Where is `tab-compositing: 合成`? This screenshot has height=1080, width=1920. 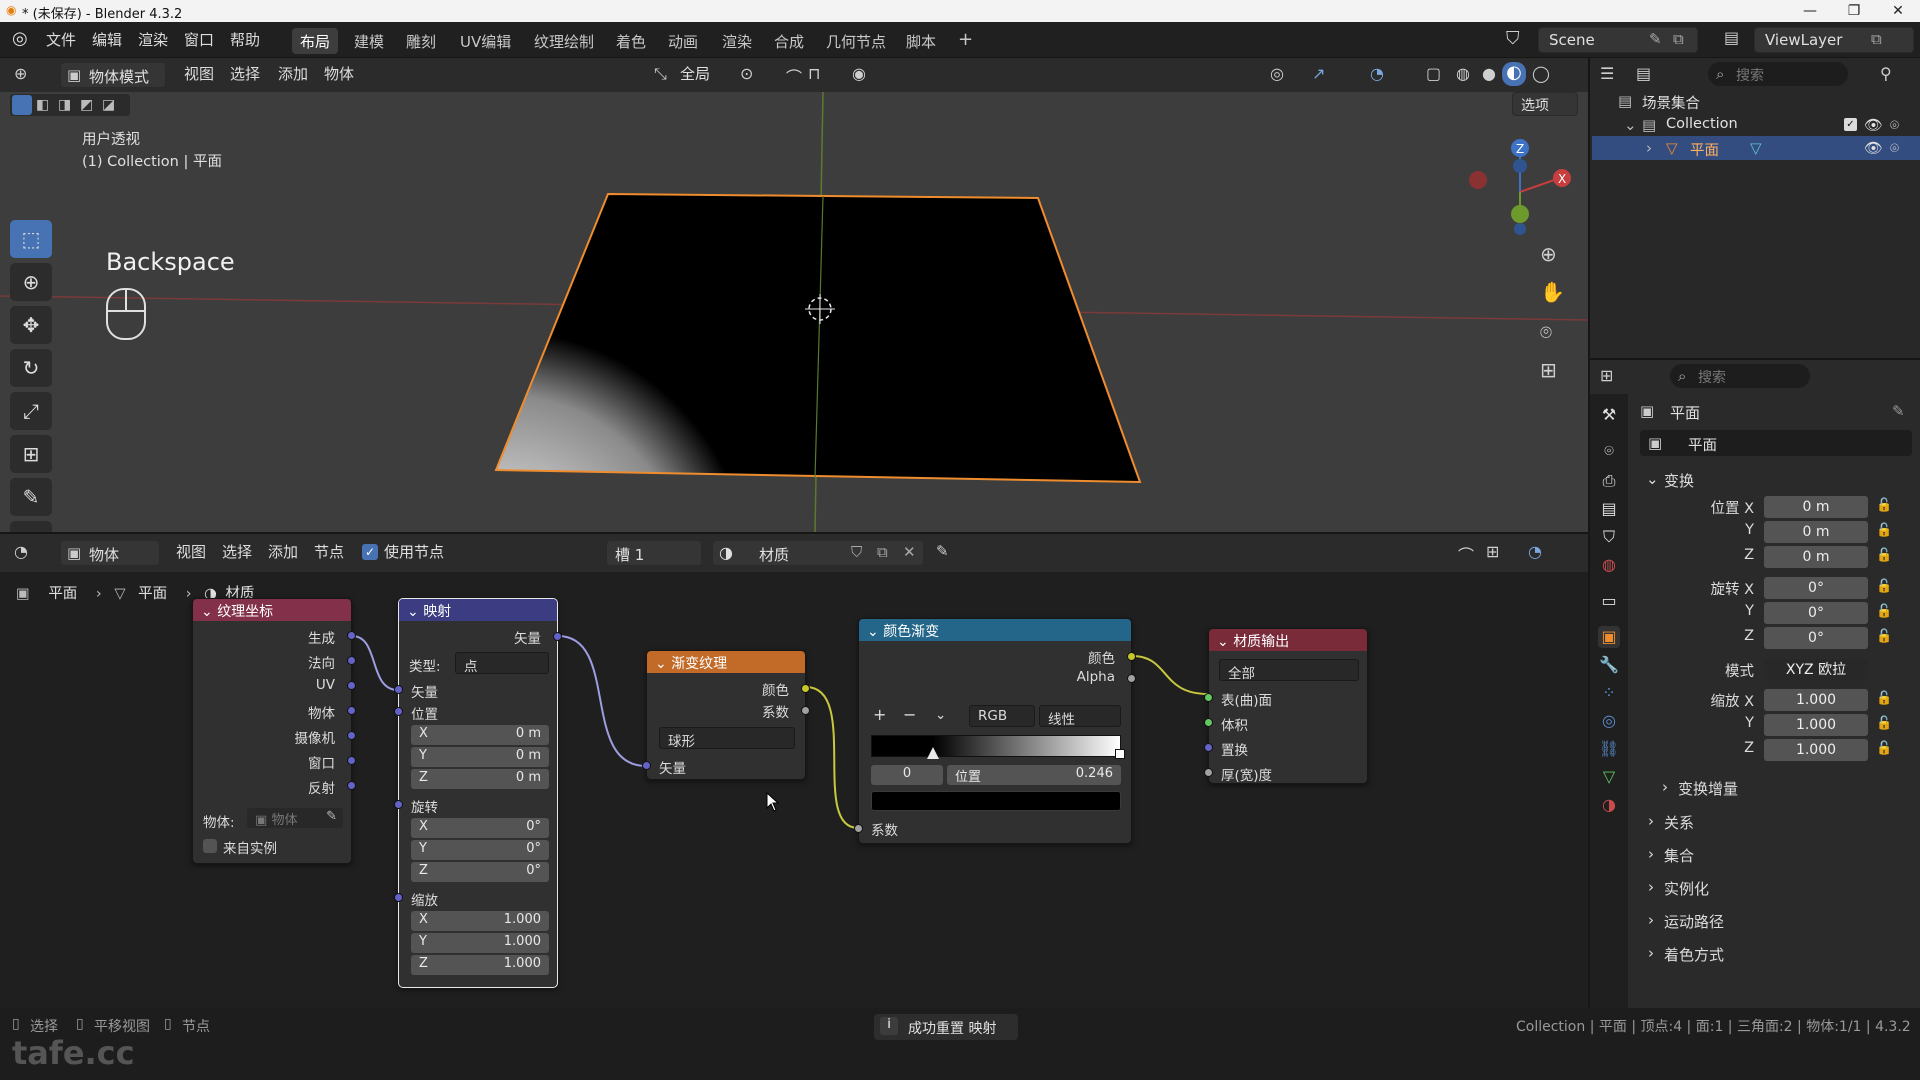 tab-compositing: 合成 is located at coordinates (789, 41).